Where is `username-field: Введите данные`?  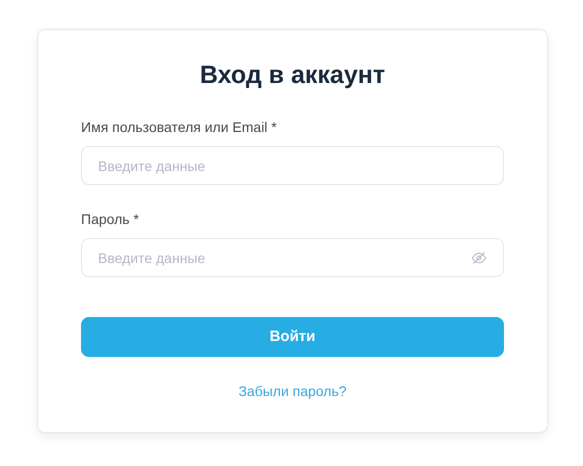
username-field: Введите данные is located at coordinates (292, 165).